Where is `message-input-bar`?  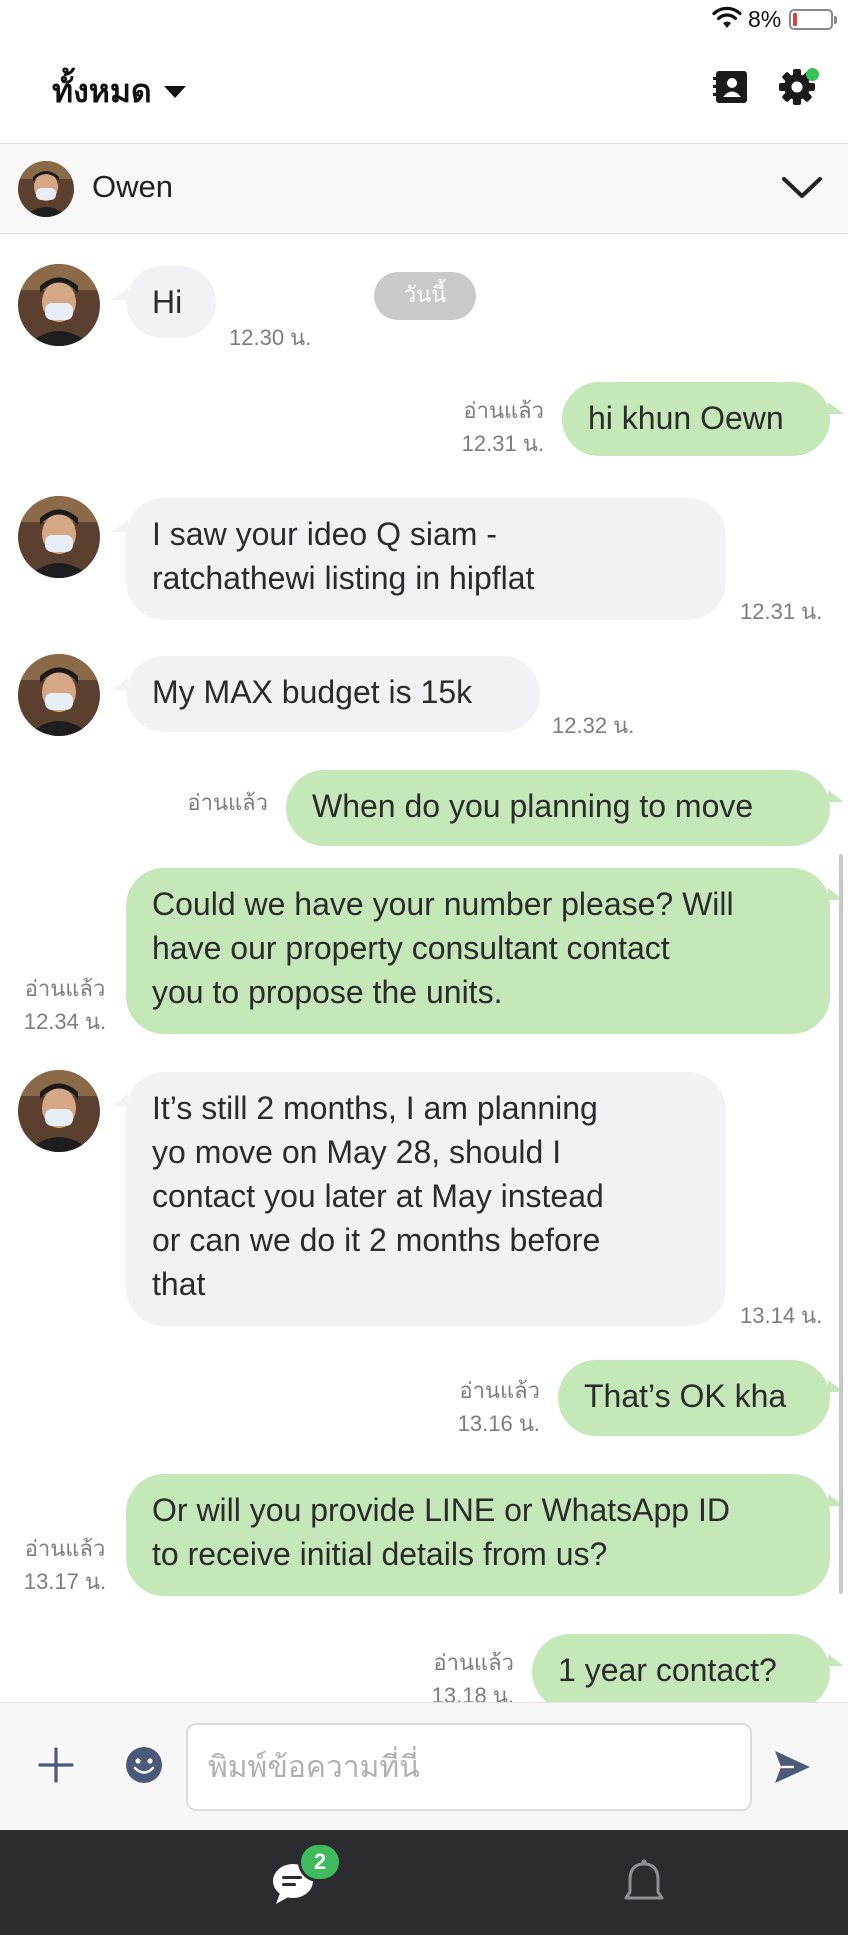
message-input-bar is located at coordinates (424, 1766).